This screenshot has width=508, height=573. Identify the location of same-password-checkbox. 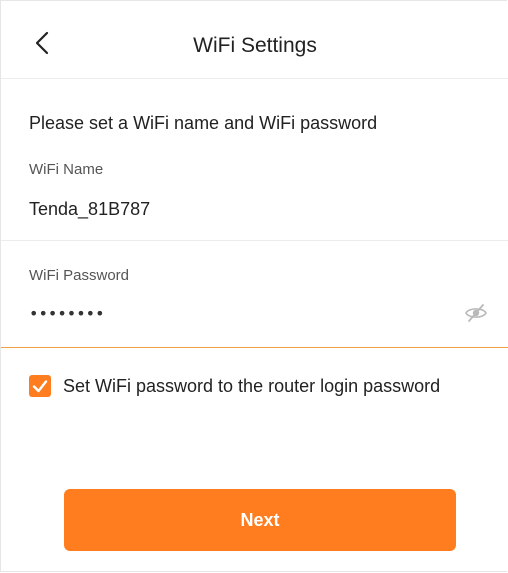
(40, 386).